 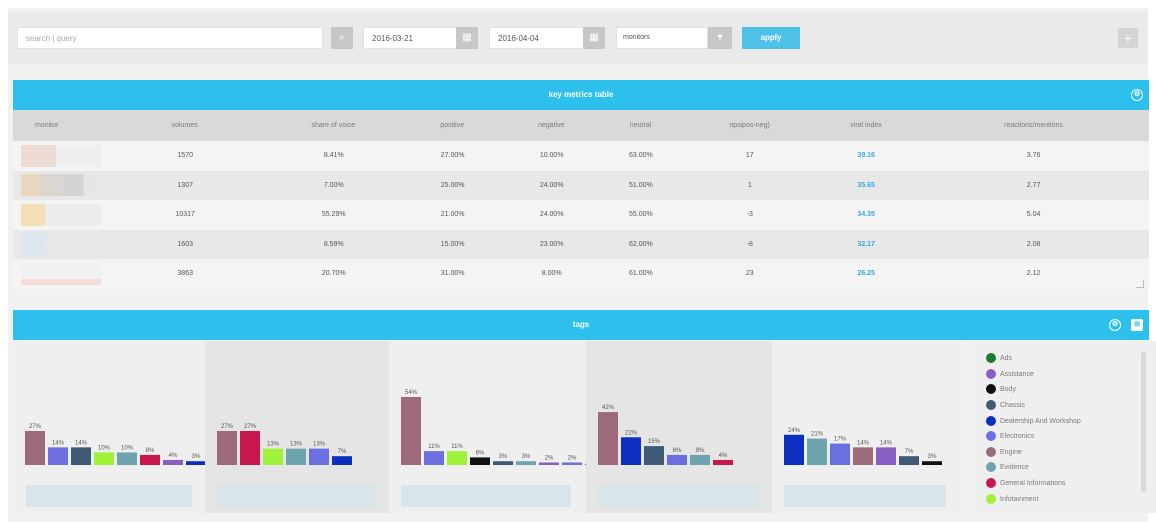 What do you see at coordinates (503, 457) in the screenshot?
I see `tag-bar-label: 3%` at bounding box center [503, 457].